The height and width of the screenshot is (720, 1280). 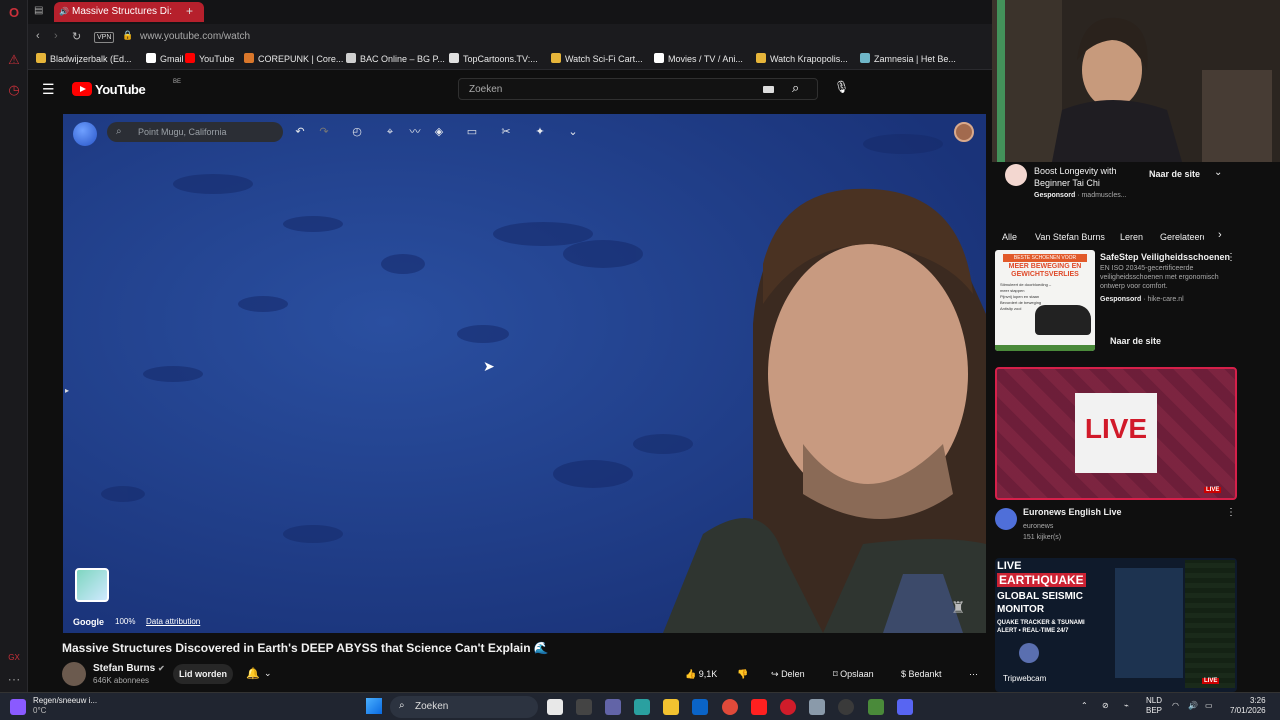 I want to click on search-box: Zoeken, so click(x=638, y=89).